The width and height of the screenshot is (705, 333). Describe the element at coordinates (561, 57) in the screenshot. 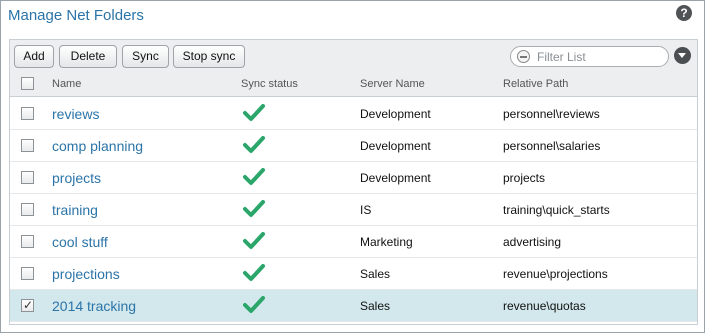

I see `filter-placeholder: Filter List` at that location.